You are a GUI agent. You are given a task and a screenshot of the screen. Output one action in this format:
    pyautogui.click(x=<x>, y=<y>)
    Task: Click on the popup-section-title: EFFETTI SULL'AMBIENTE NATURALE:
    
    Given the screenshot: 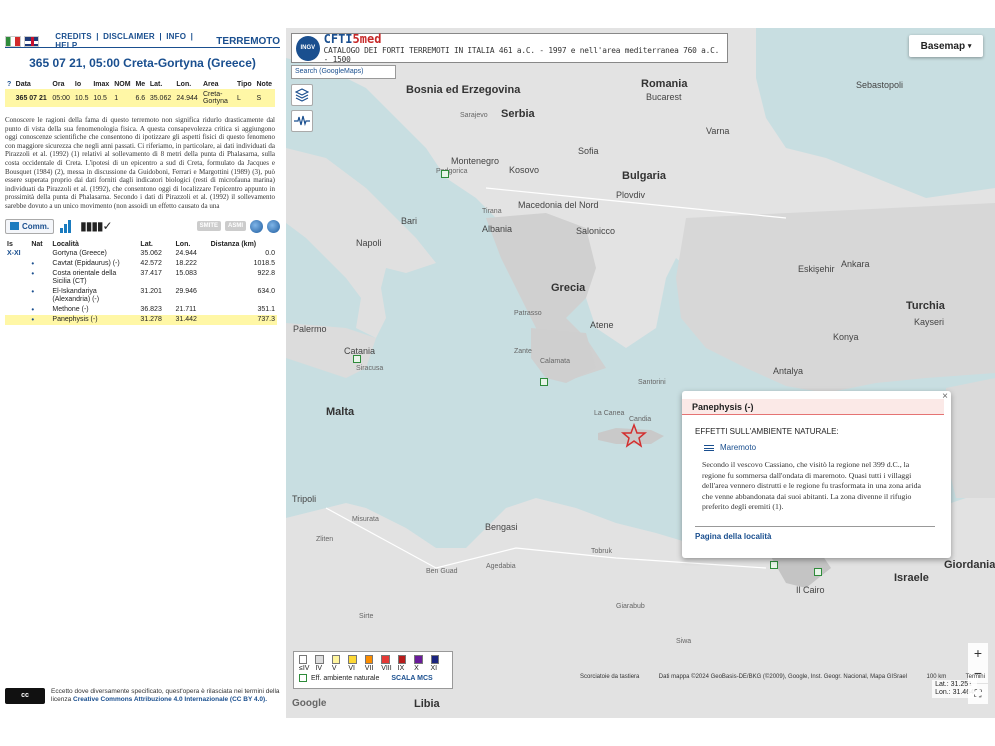 What is the action you would take?
    pyautogui.click(x=767, y=431)
    